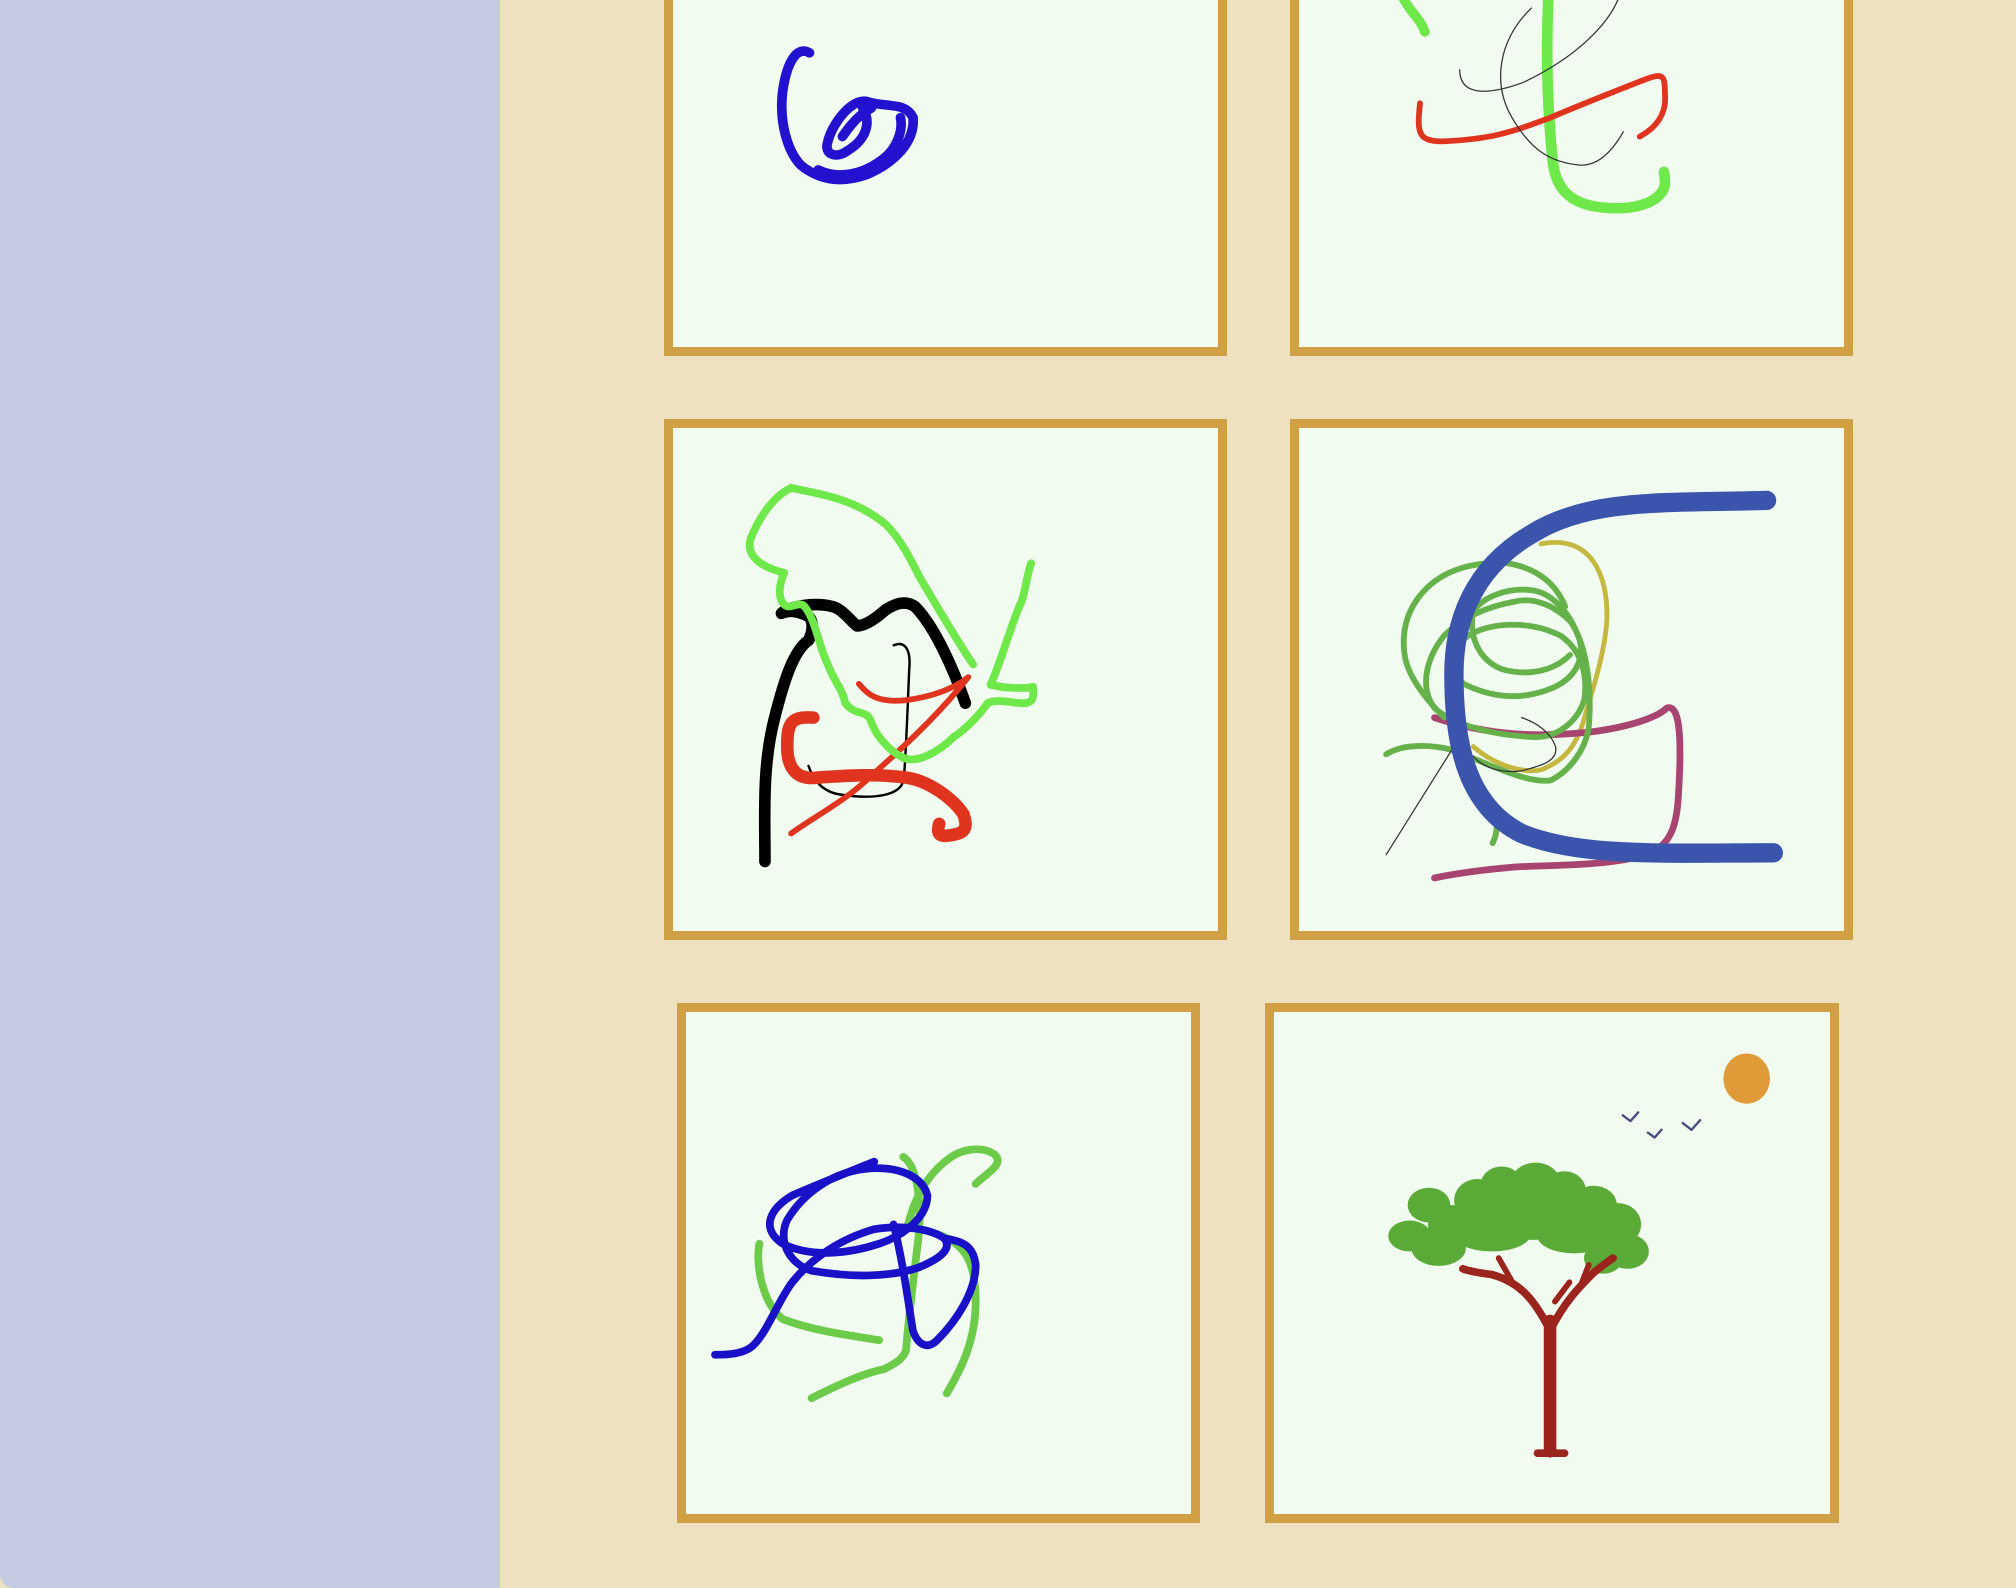  Describe the element at coordinates (856, 1274) in the screenshot. I see `blue-green-tangle-icon` at that location.